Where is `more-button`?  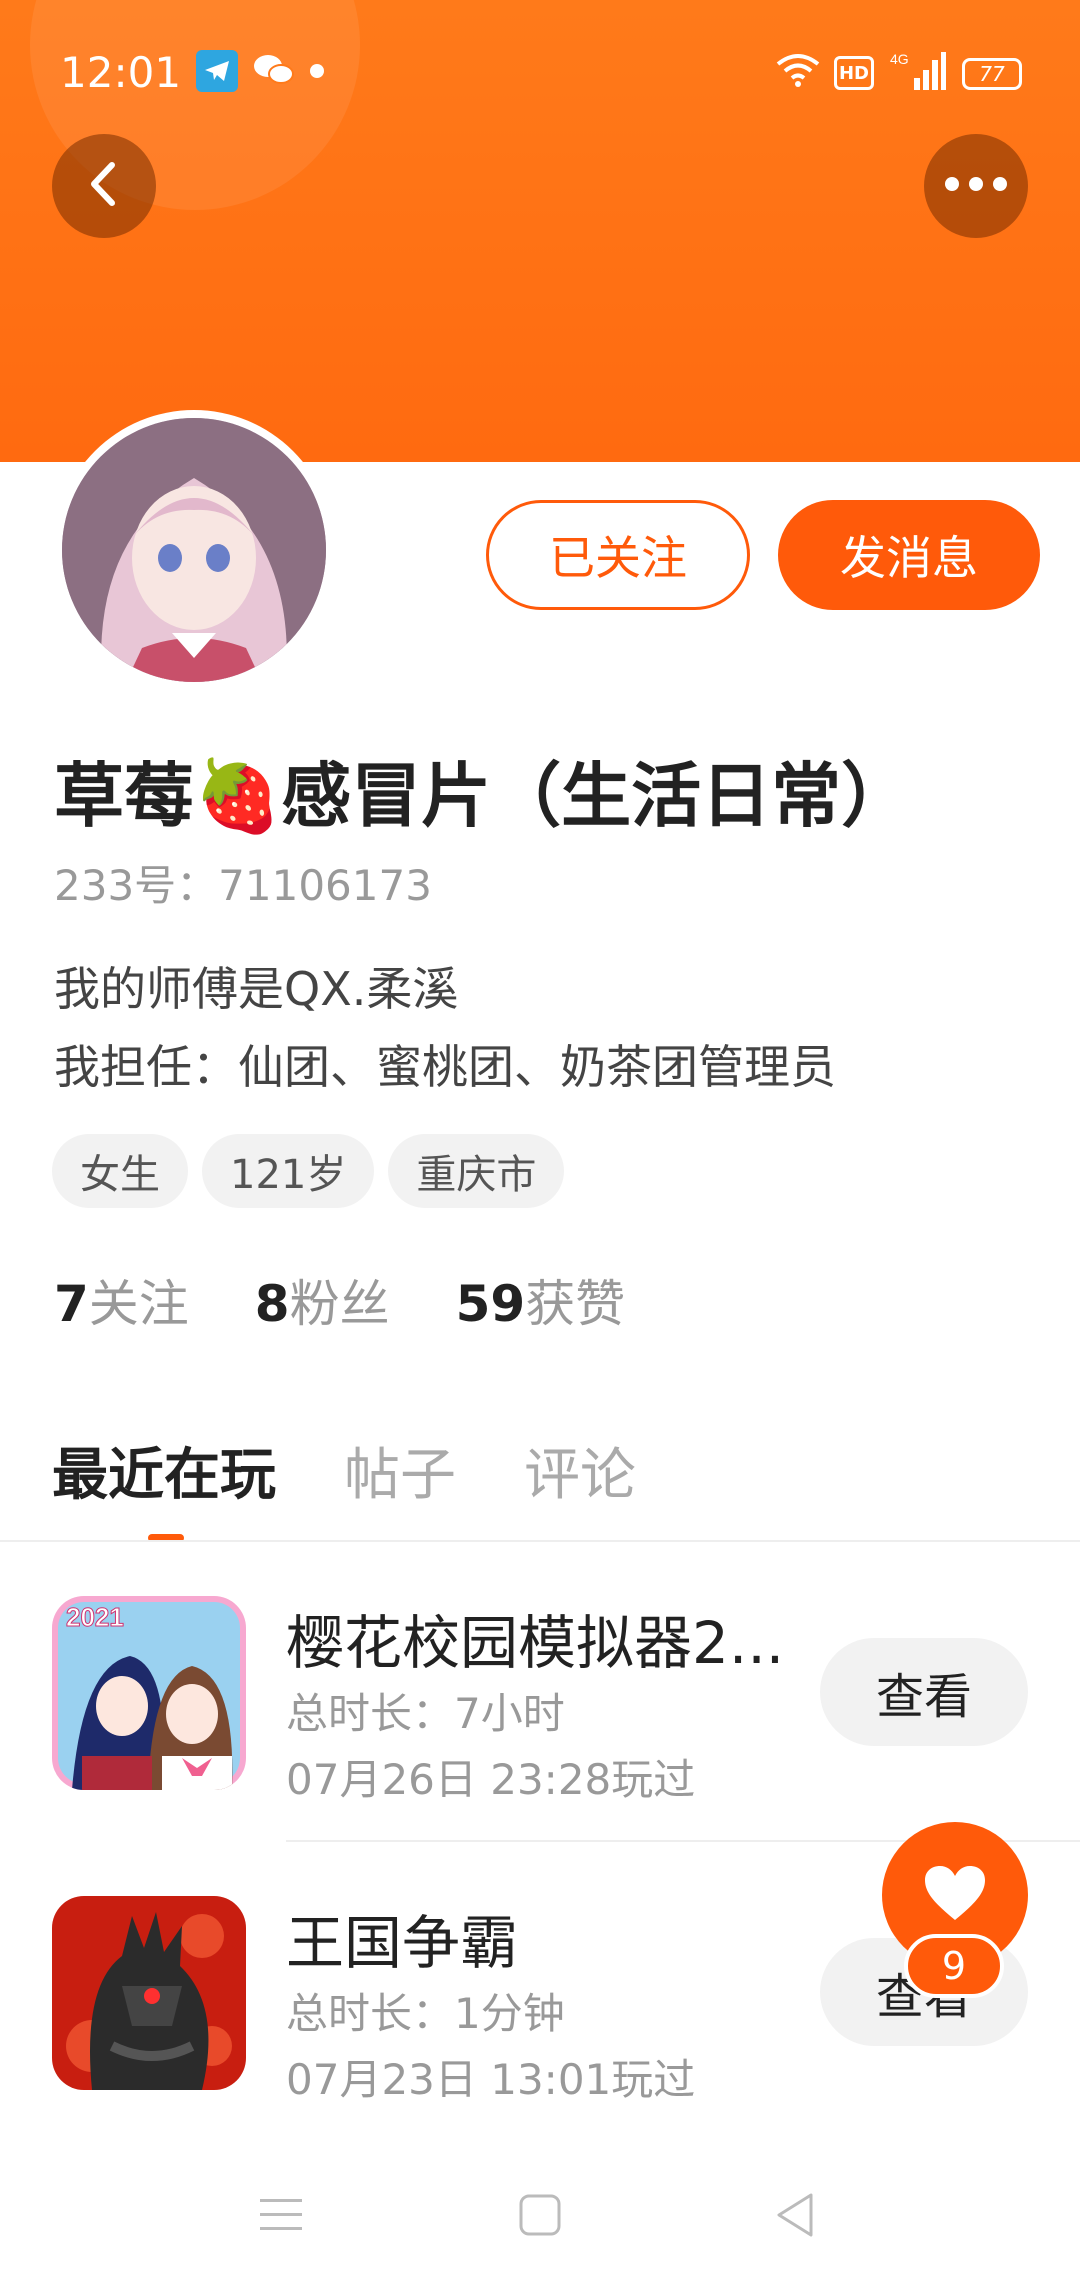
more-button is located at coordinates (976, 186).